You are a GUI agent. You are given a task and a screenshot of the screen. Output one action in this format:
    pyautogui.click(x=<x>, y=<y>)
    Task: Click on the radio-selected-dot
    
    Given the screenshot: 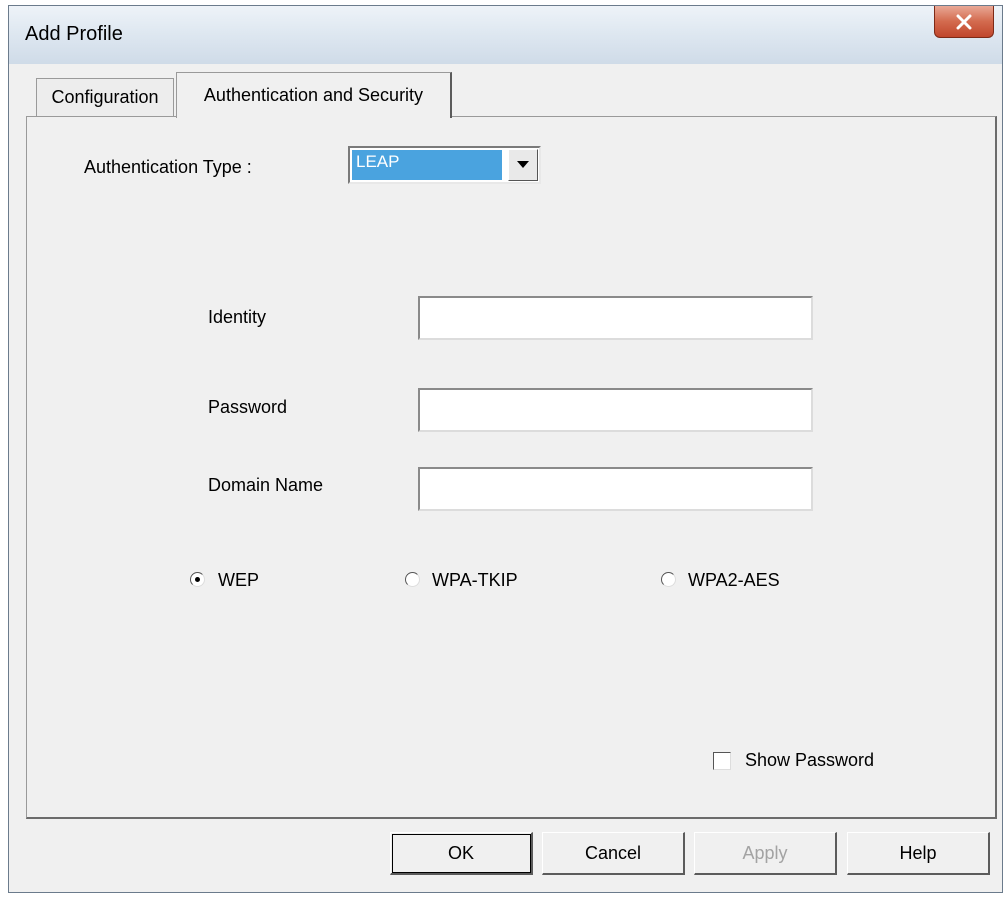 What is the action you would take?
    pyautogui.click(x=197, y=579)
    